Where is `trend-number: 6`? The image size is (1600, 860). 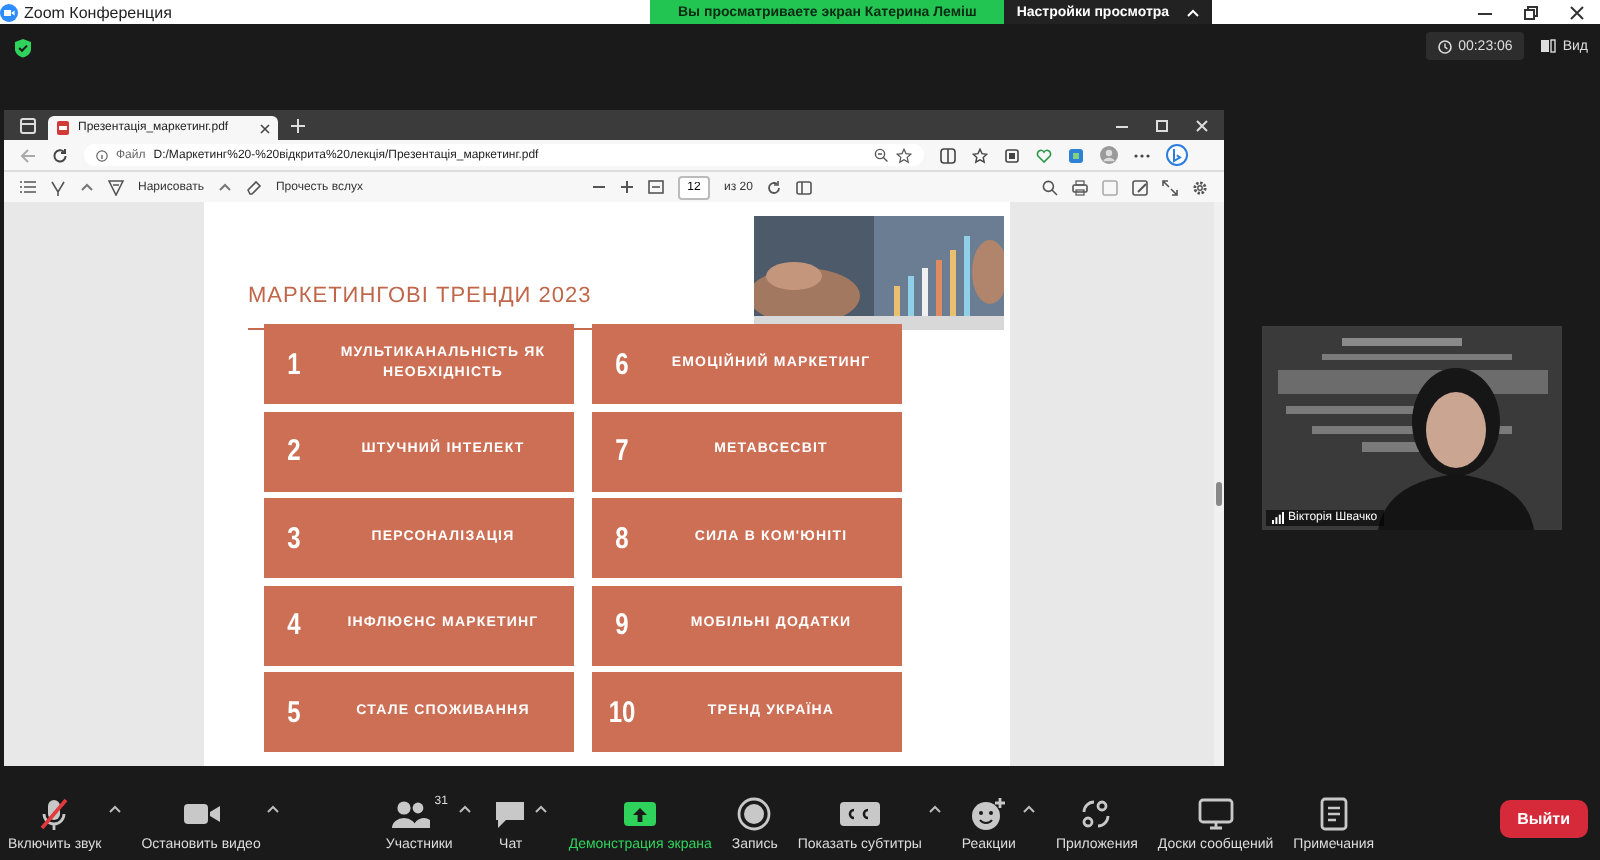
trend-number: 6 is located at coordinates (622, 364).